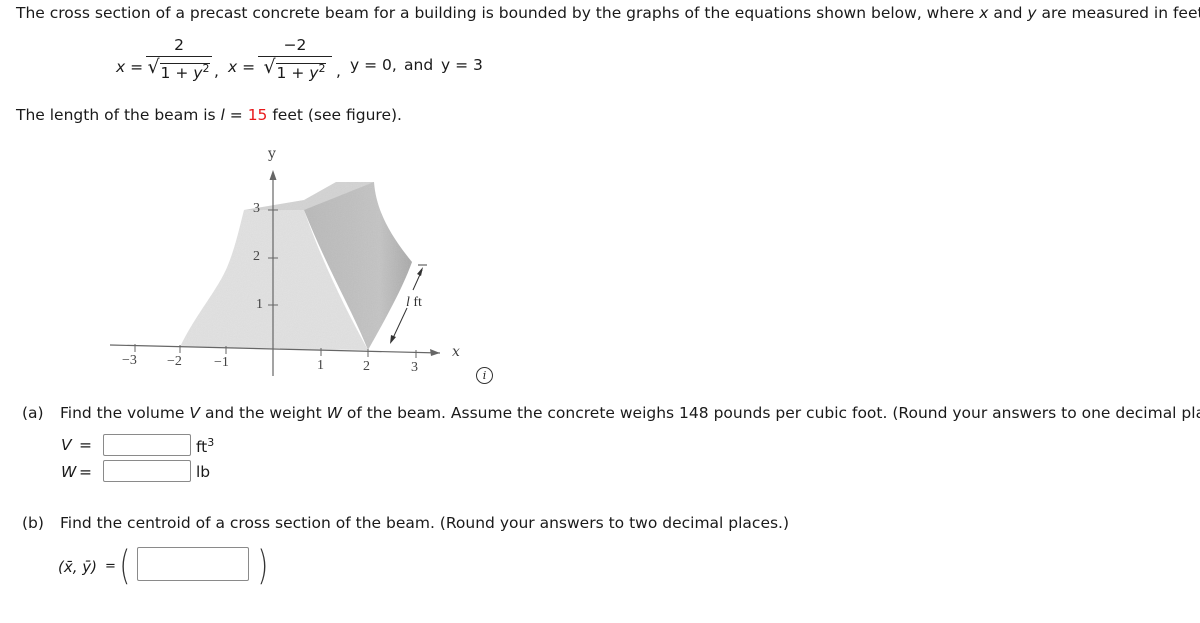 Image resolution: width=1200 pixels, height=623 pixels. Describe the element at coordinates (420, 271) in the screenshot. I see `length-arrowhead-top` at that location.